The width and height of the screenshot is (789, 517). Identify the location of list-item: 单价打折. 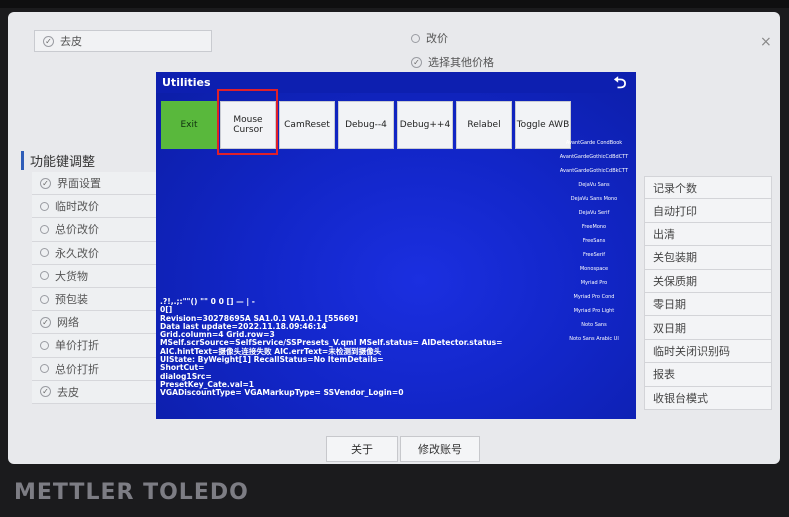
(99, 346).